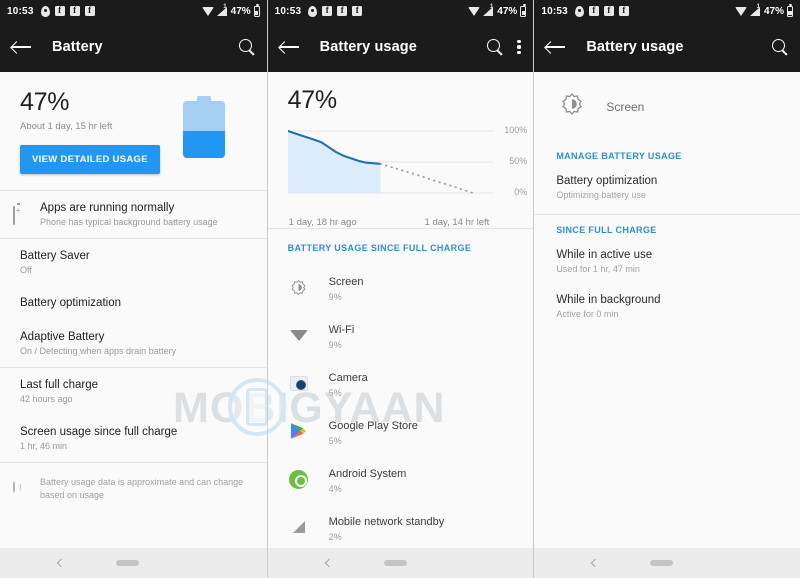 Image resolution: width=800 pixels, height=578 pixels. I want to click on row-title: Last full charge, so click(59, 385).